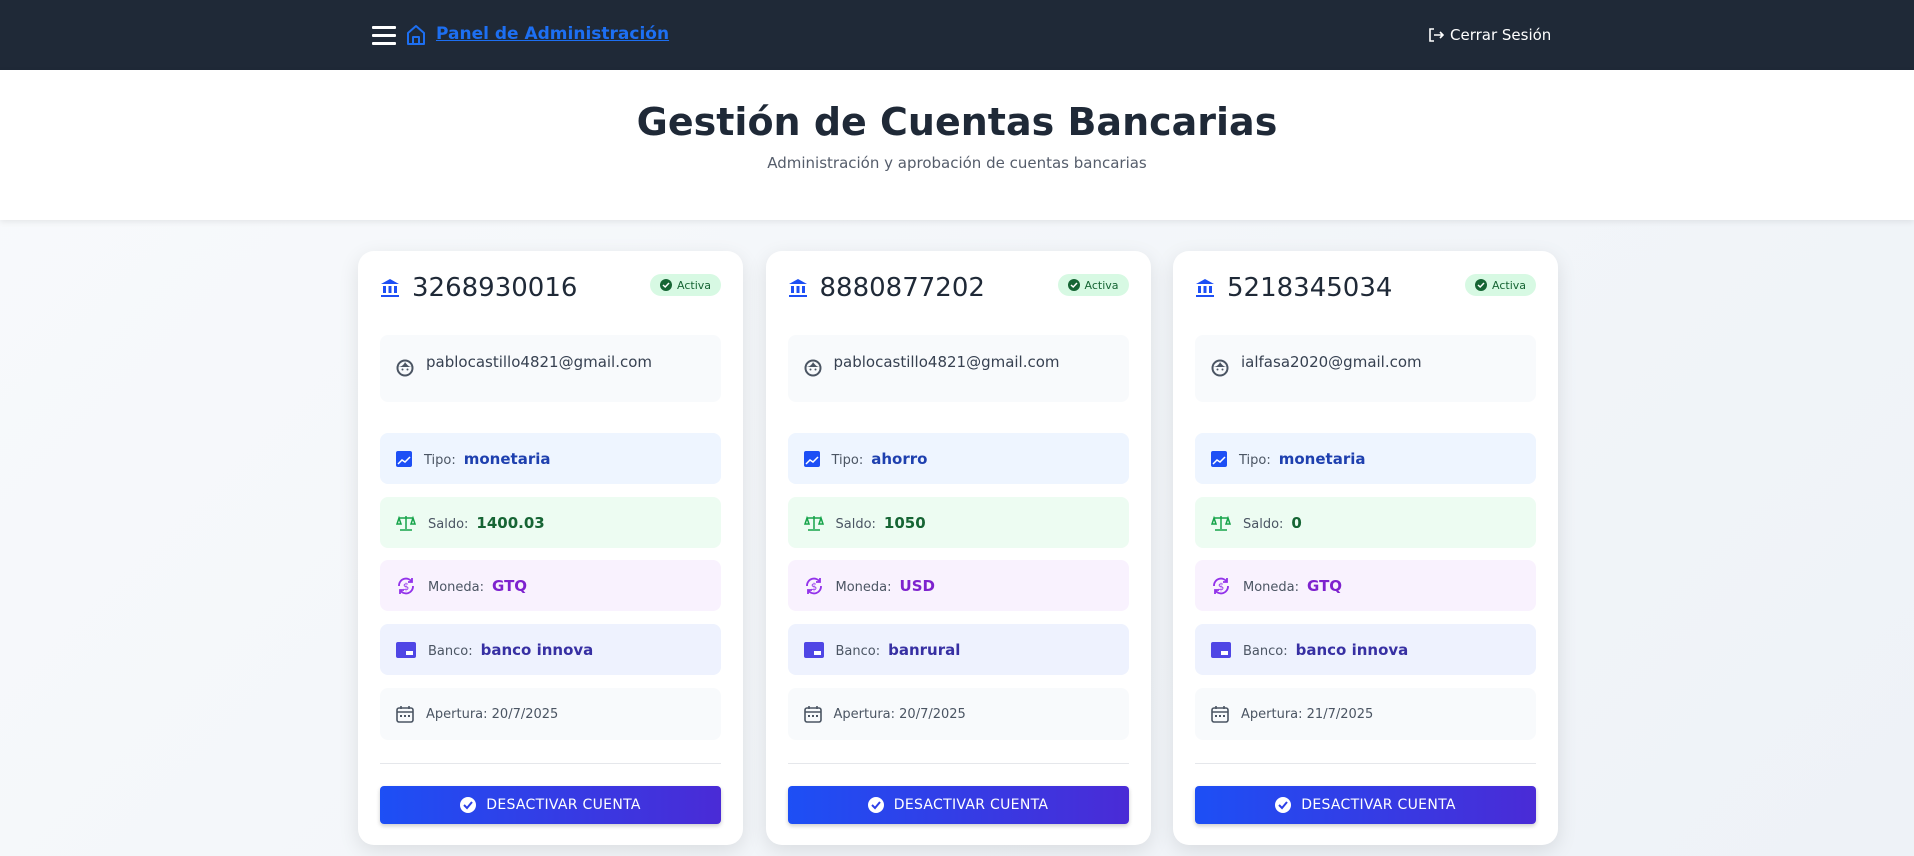  I want to click on type-value: ahorro, so click(899, 458).